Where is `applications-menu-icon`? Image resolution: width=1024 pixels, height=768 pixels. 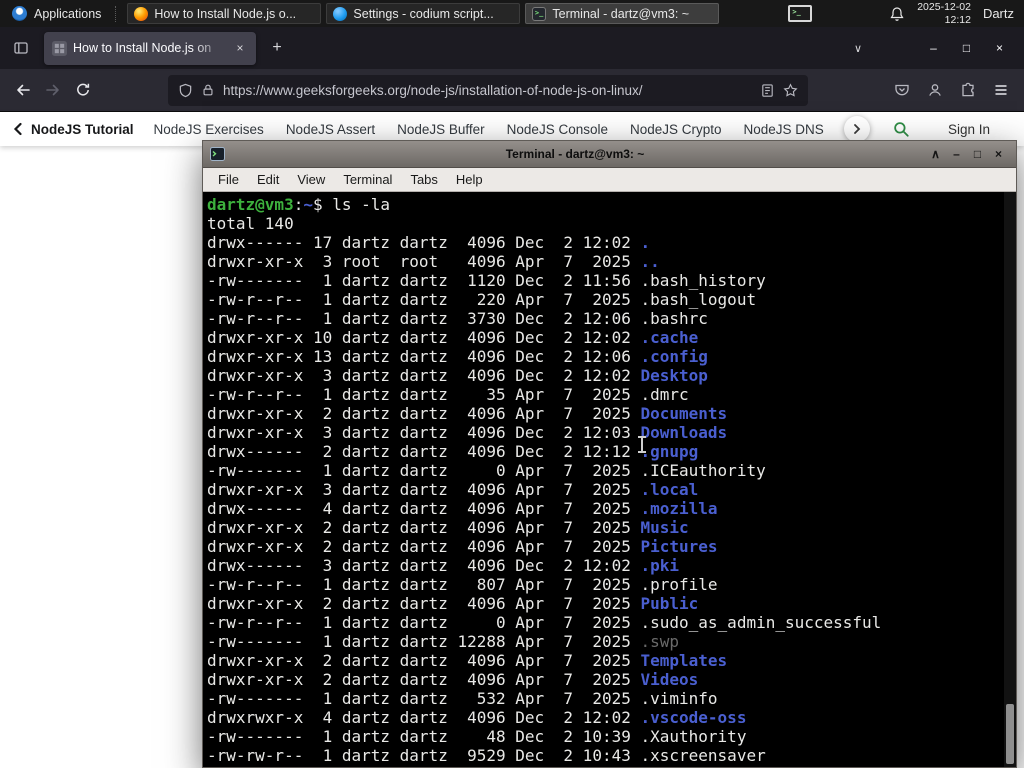
applications-menu-icon is located at coordinates (19, 13).